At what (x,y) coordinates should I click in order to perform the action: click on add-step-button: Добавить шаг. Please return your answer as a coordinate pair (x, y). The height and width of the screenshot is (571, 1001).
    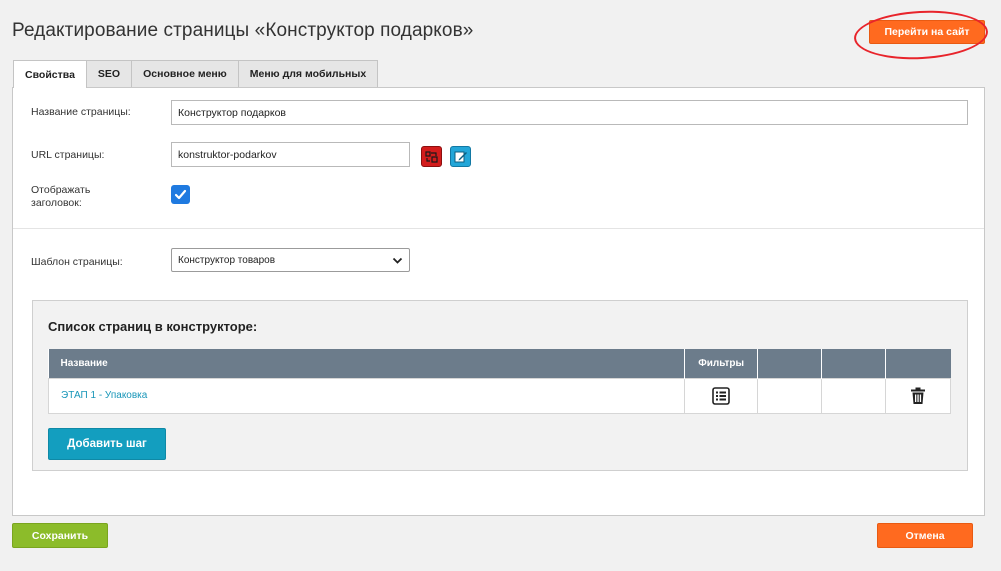
    Looking at the image, I should click on (107, 444).